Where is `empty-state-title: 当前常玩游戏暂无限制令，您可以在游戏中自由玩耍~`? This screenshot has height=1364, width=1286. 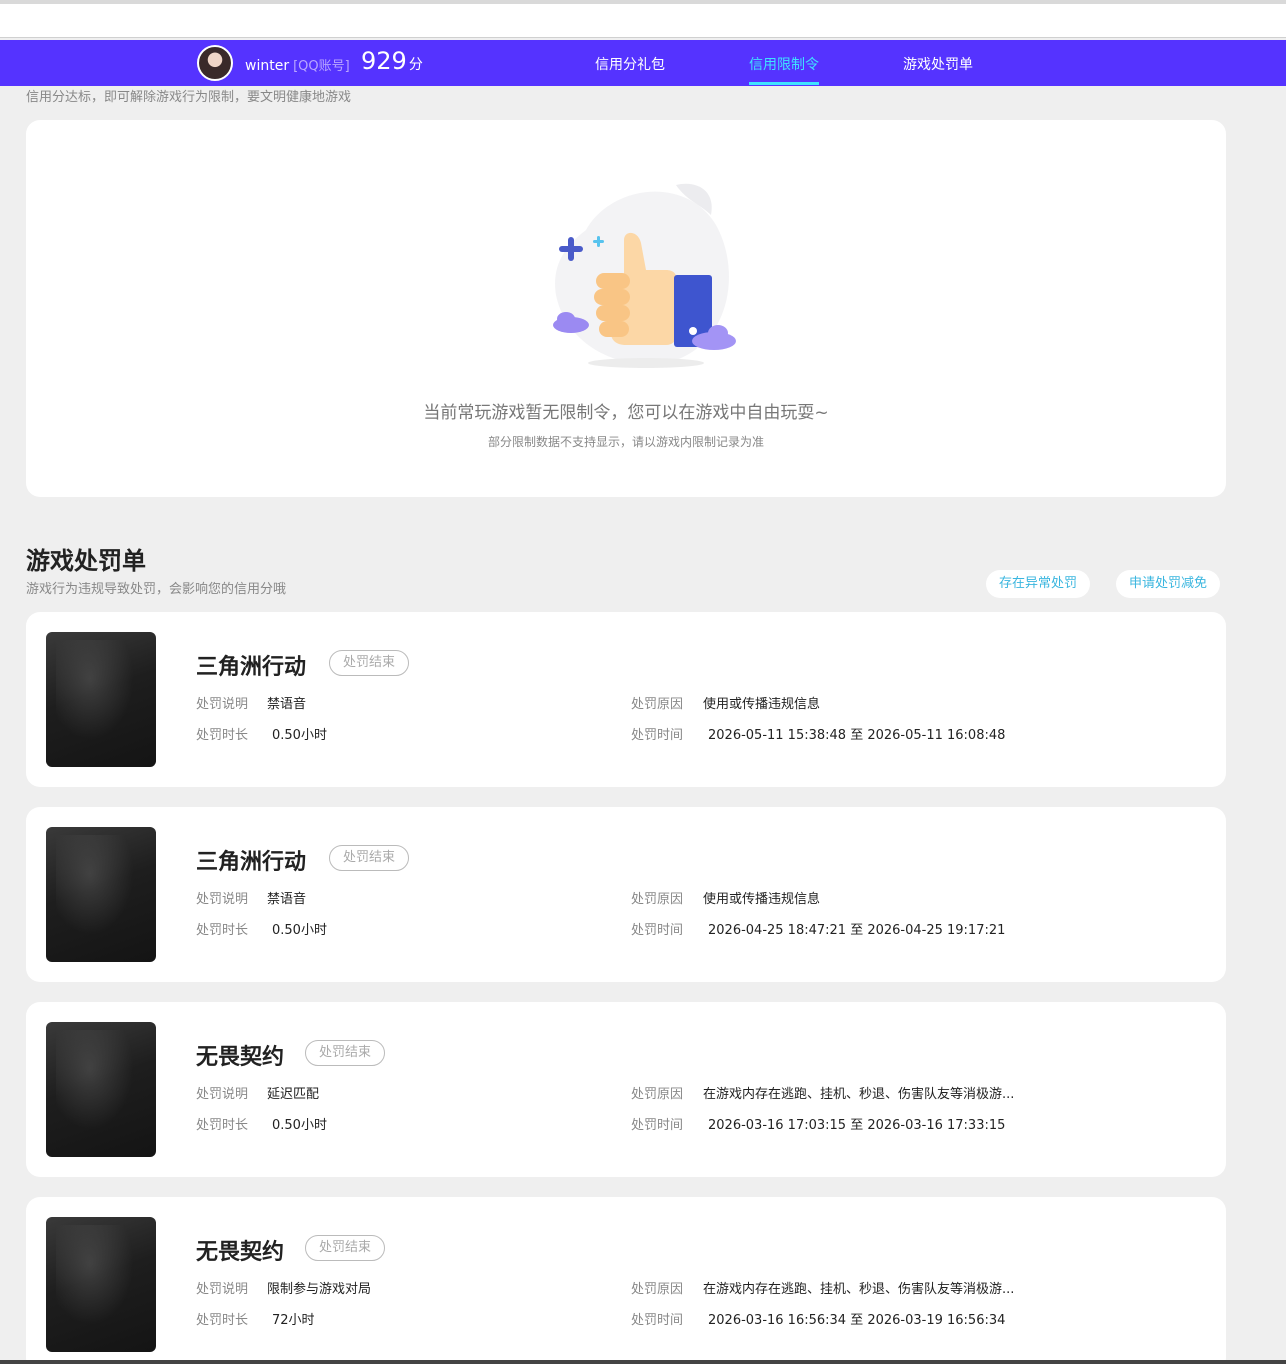 empty-state-title: 当前常玩游戏暂无限制令，您可以在游戏中自由玩耍~ is located at coordinates (626, 413).